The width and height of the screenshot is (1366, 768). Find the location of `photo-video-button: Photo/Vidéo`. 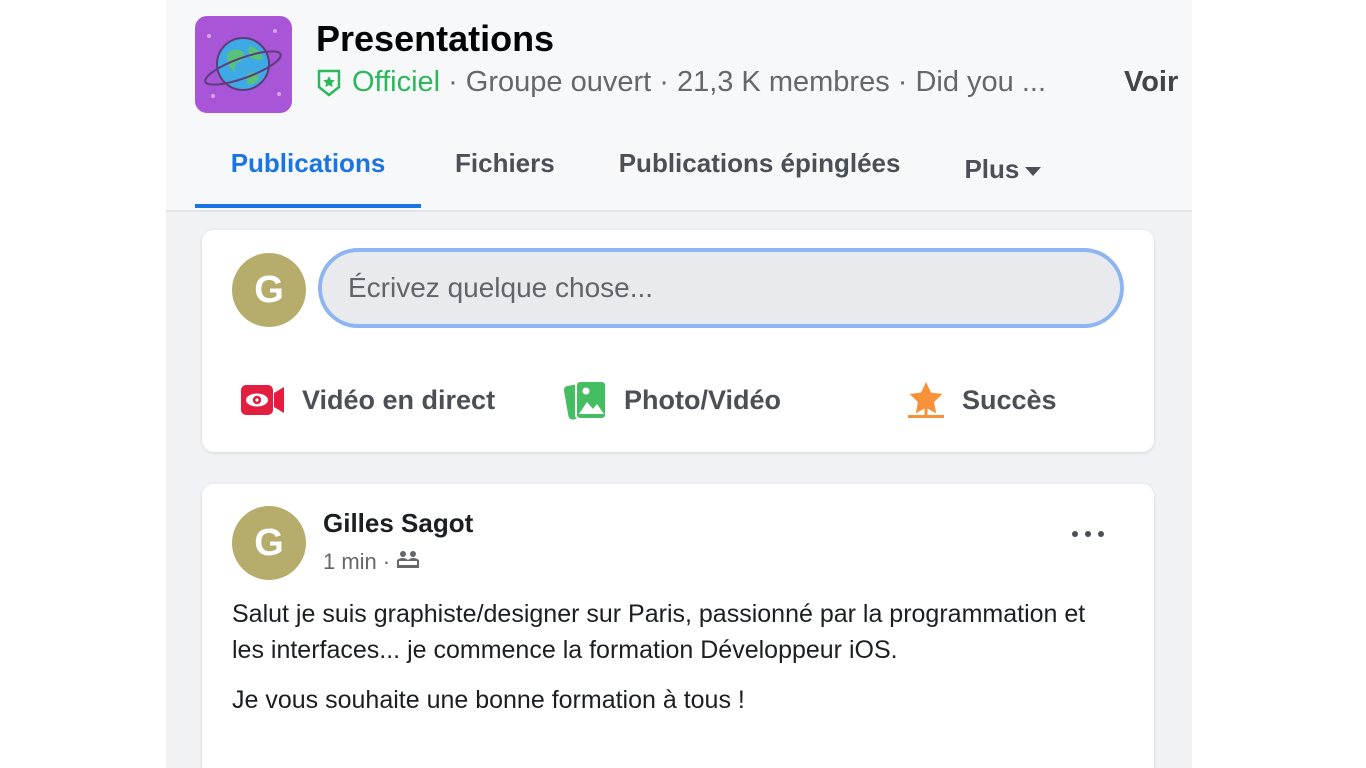

photo-video-button: Photo/Vidéo is located at coordinates (672, 400).